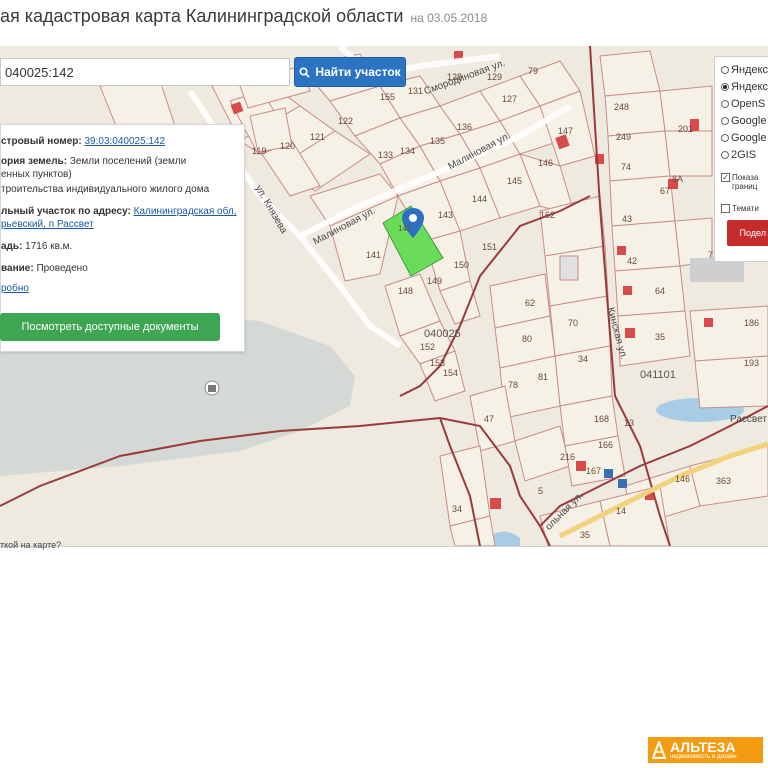  What do you see at coordinates (566, 131) in the screenshot?
I see `parcel-number: 147` at bounding box center [566, 131].